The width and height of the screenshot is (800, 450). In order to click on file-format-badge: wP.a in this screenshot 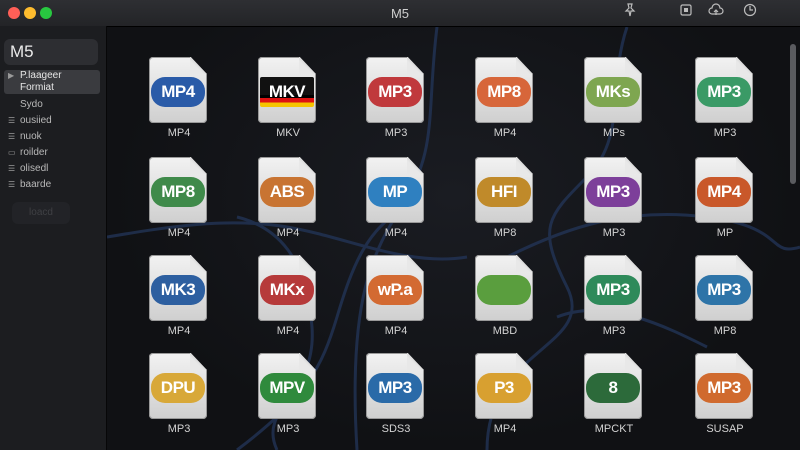, I will do `click(395, 290)`.